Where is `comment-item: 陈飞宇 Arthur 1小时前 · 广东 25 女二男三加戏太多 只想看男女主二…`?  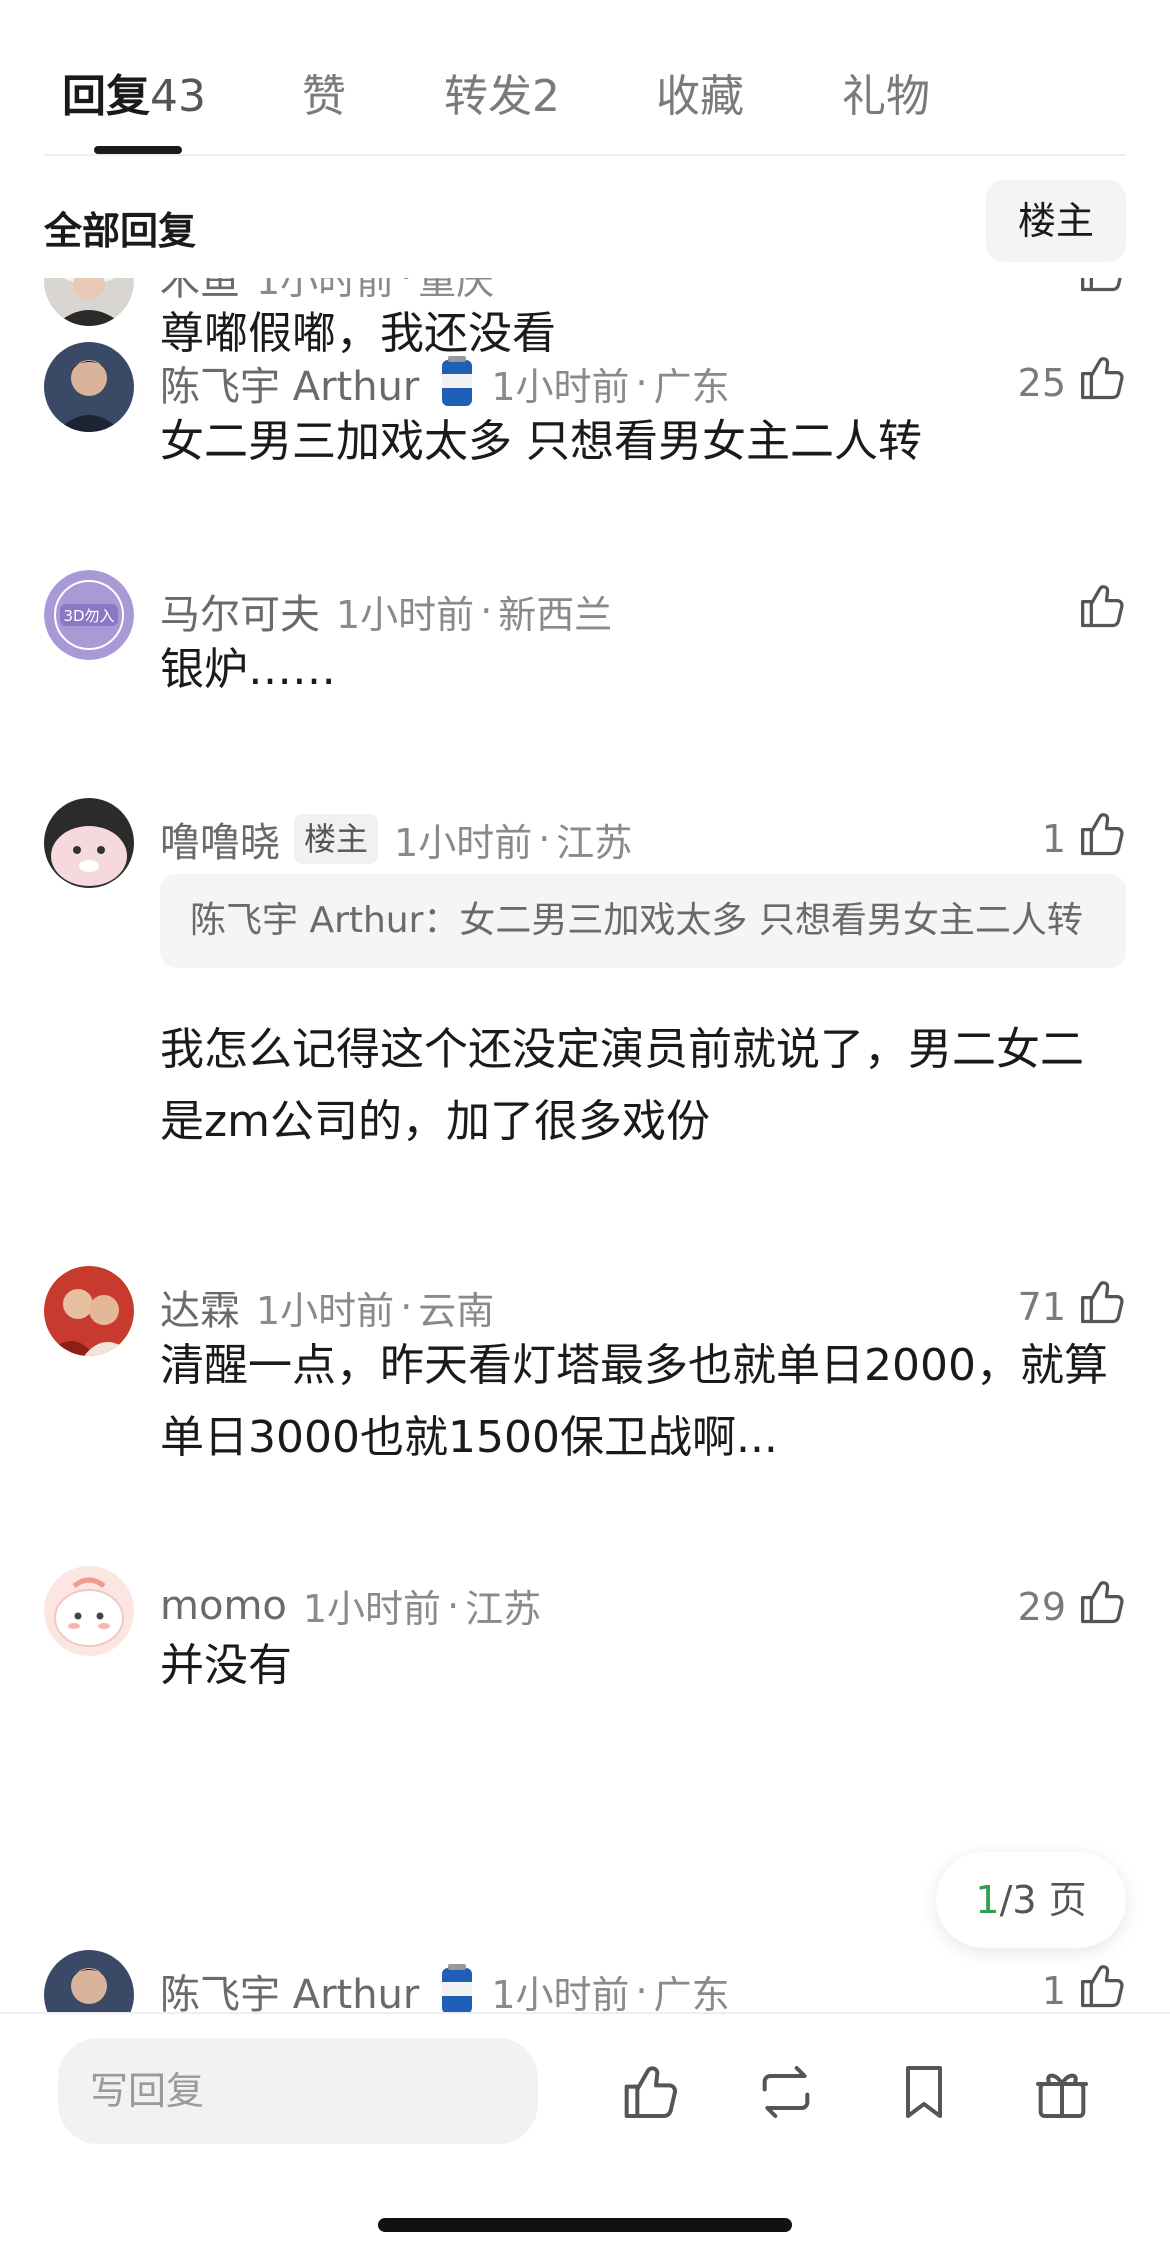 comment-item: 陈飞宇 Arthur 1小时前 · 广东 25 女二男三加戏太多 只想看男女主二… is located at coordinates (585, 422).